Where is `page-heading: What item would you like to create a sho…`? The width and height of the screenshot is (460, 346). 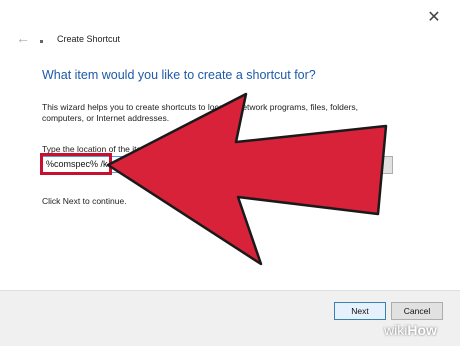
page-heading: What item would you like to create a sho… is located at coordinates (179, 75).